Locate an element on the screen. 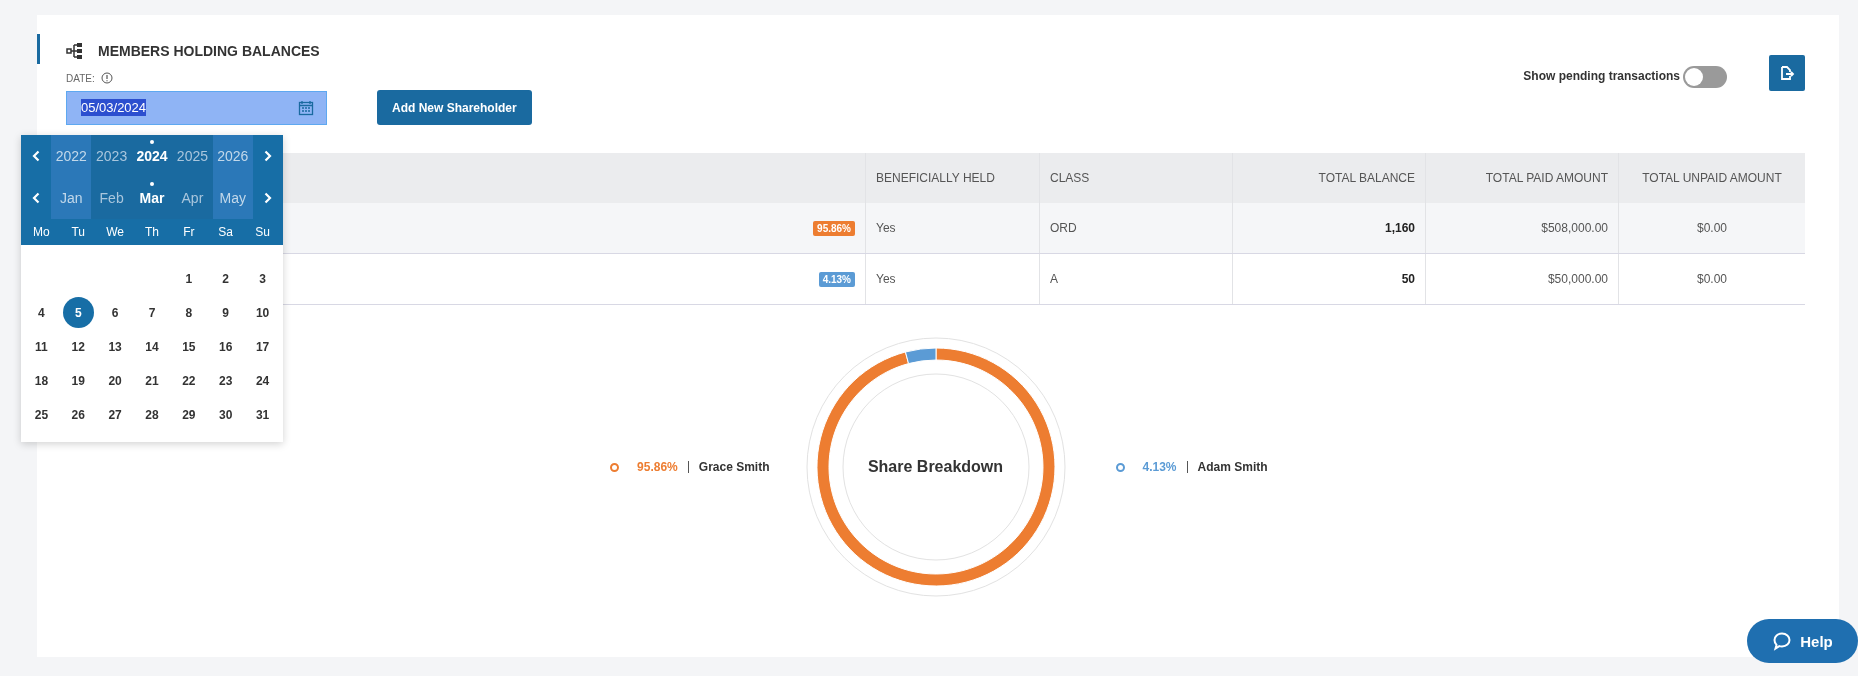  weekday-label: Fr is located at coordinates (189, 232).